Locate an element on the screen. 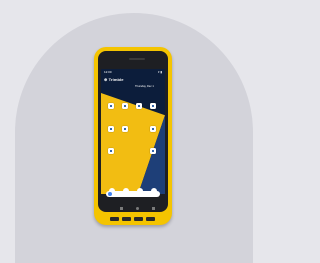 Image resolution: width=320 pixels, height=263 pixels. device-bezel: 12:00 ▾ ▮ ⊕ Trimble Thursday, Dec 1 is located at coordinates (133, 131).